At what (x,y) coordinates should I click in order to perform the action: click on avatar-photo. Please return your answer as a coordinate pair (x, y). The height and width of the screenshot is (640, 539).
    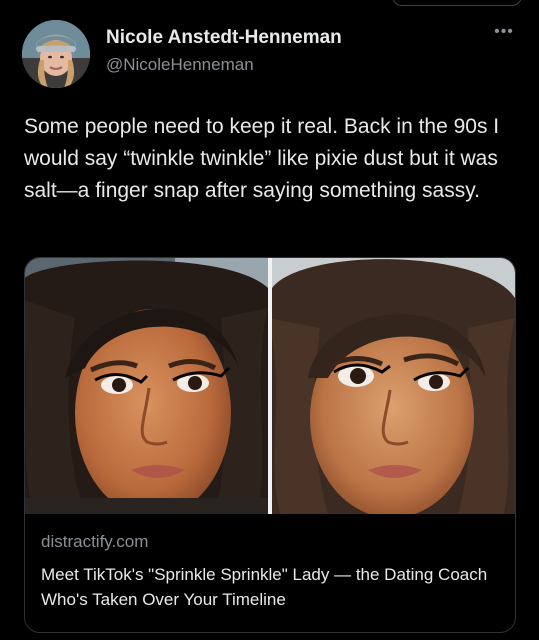
    Looking at the image, I should click on (56, 54).